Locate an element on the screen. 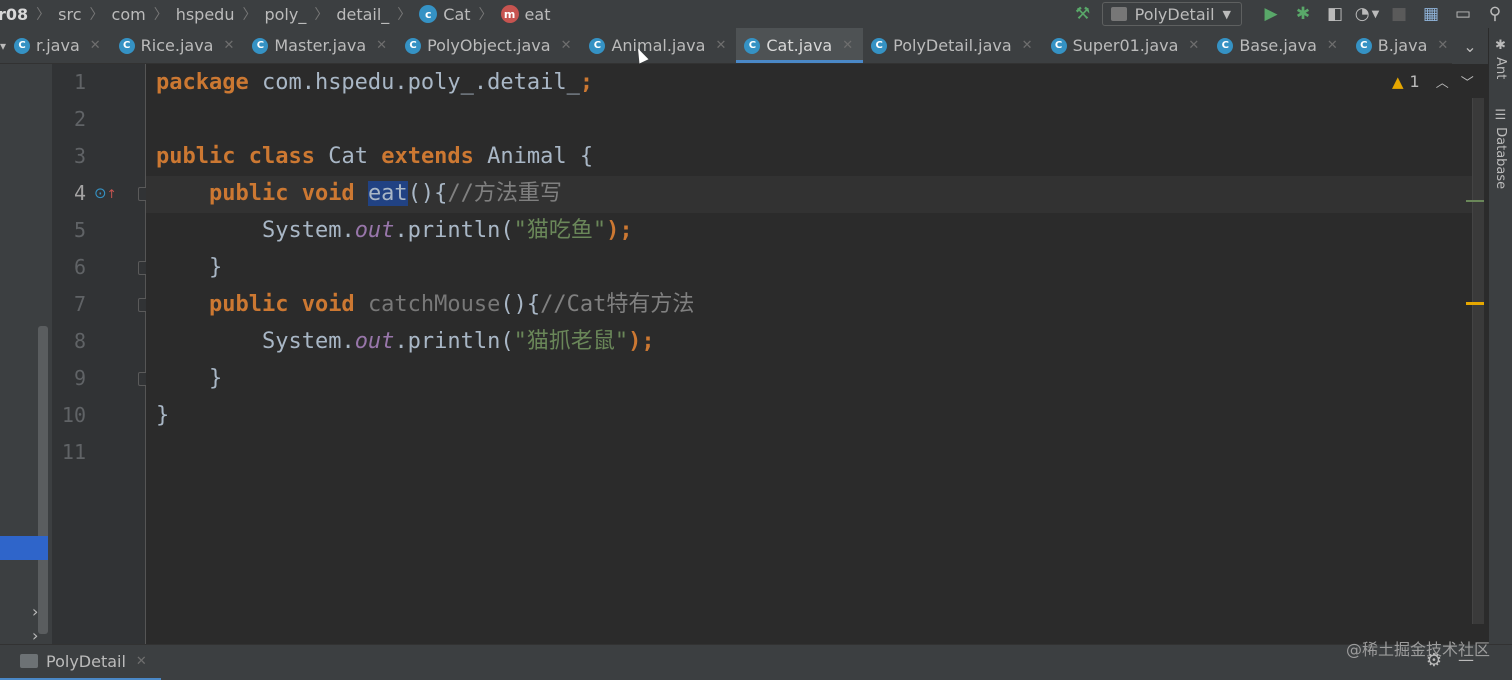 This screenshot has height=680, width=1512. code-line-10: } is located at coordinates (162, 415).